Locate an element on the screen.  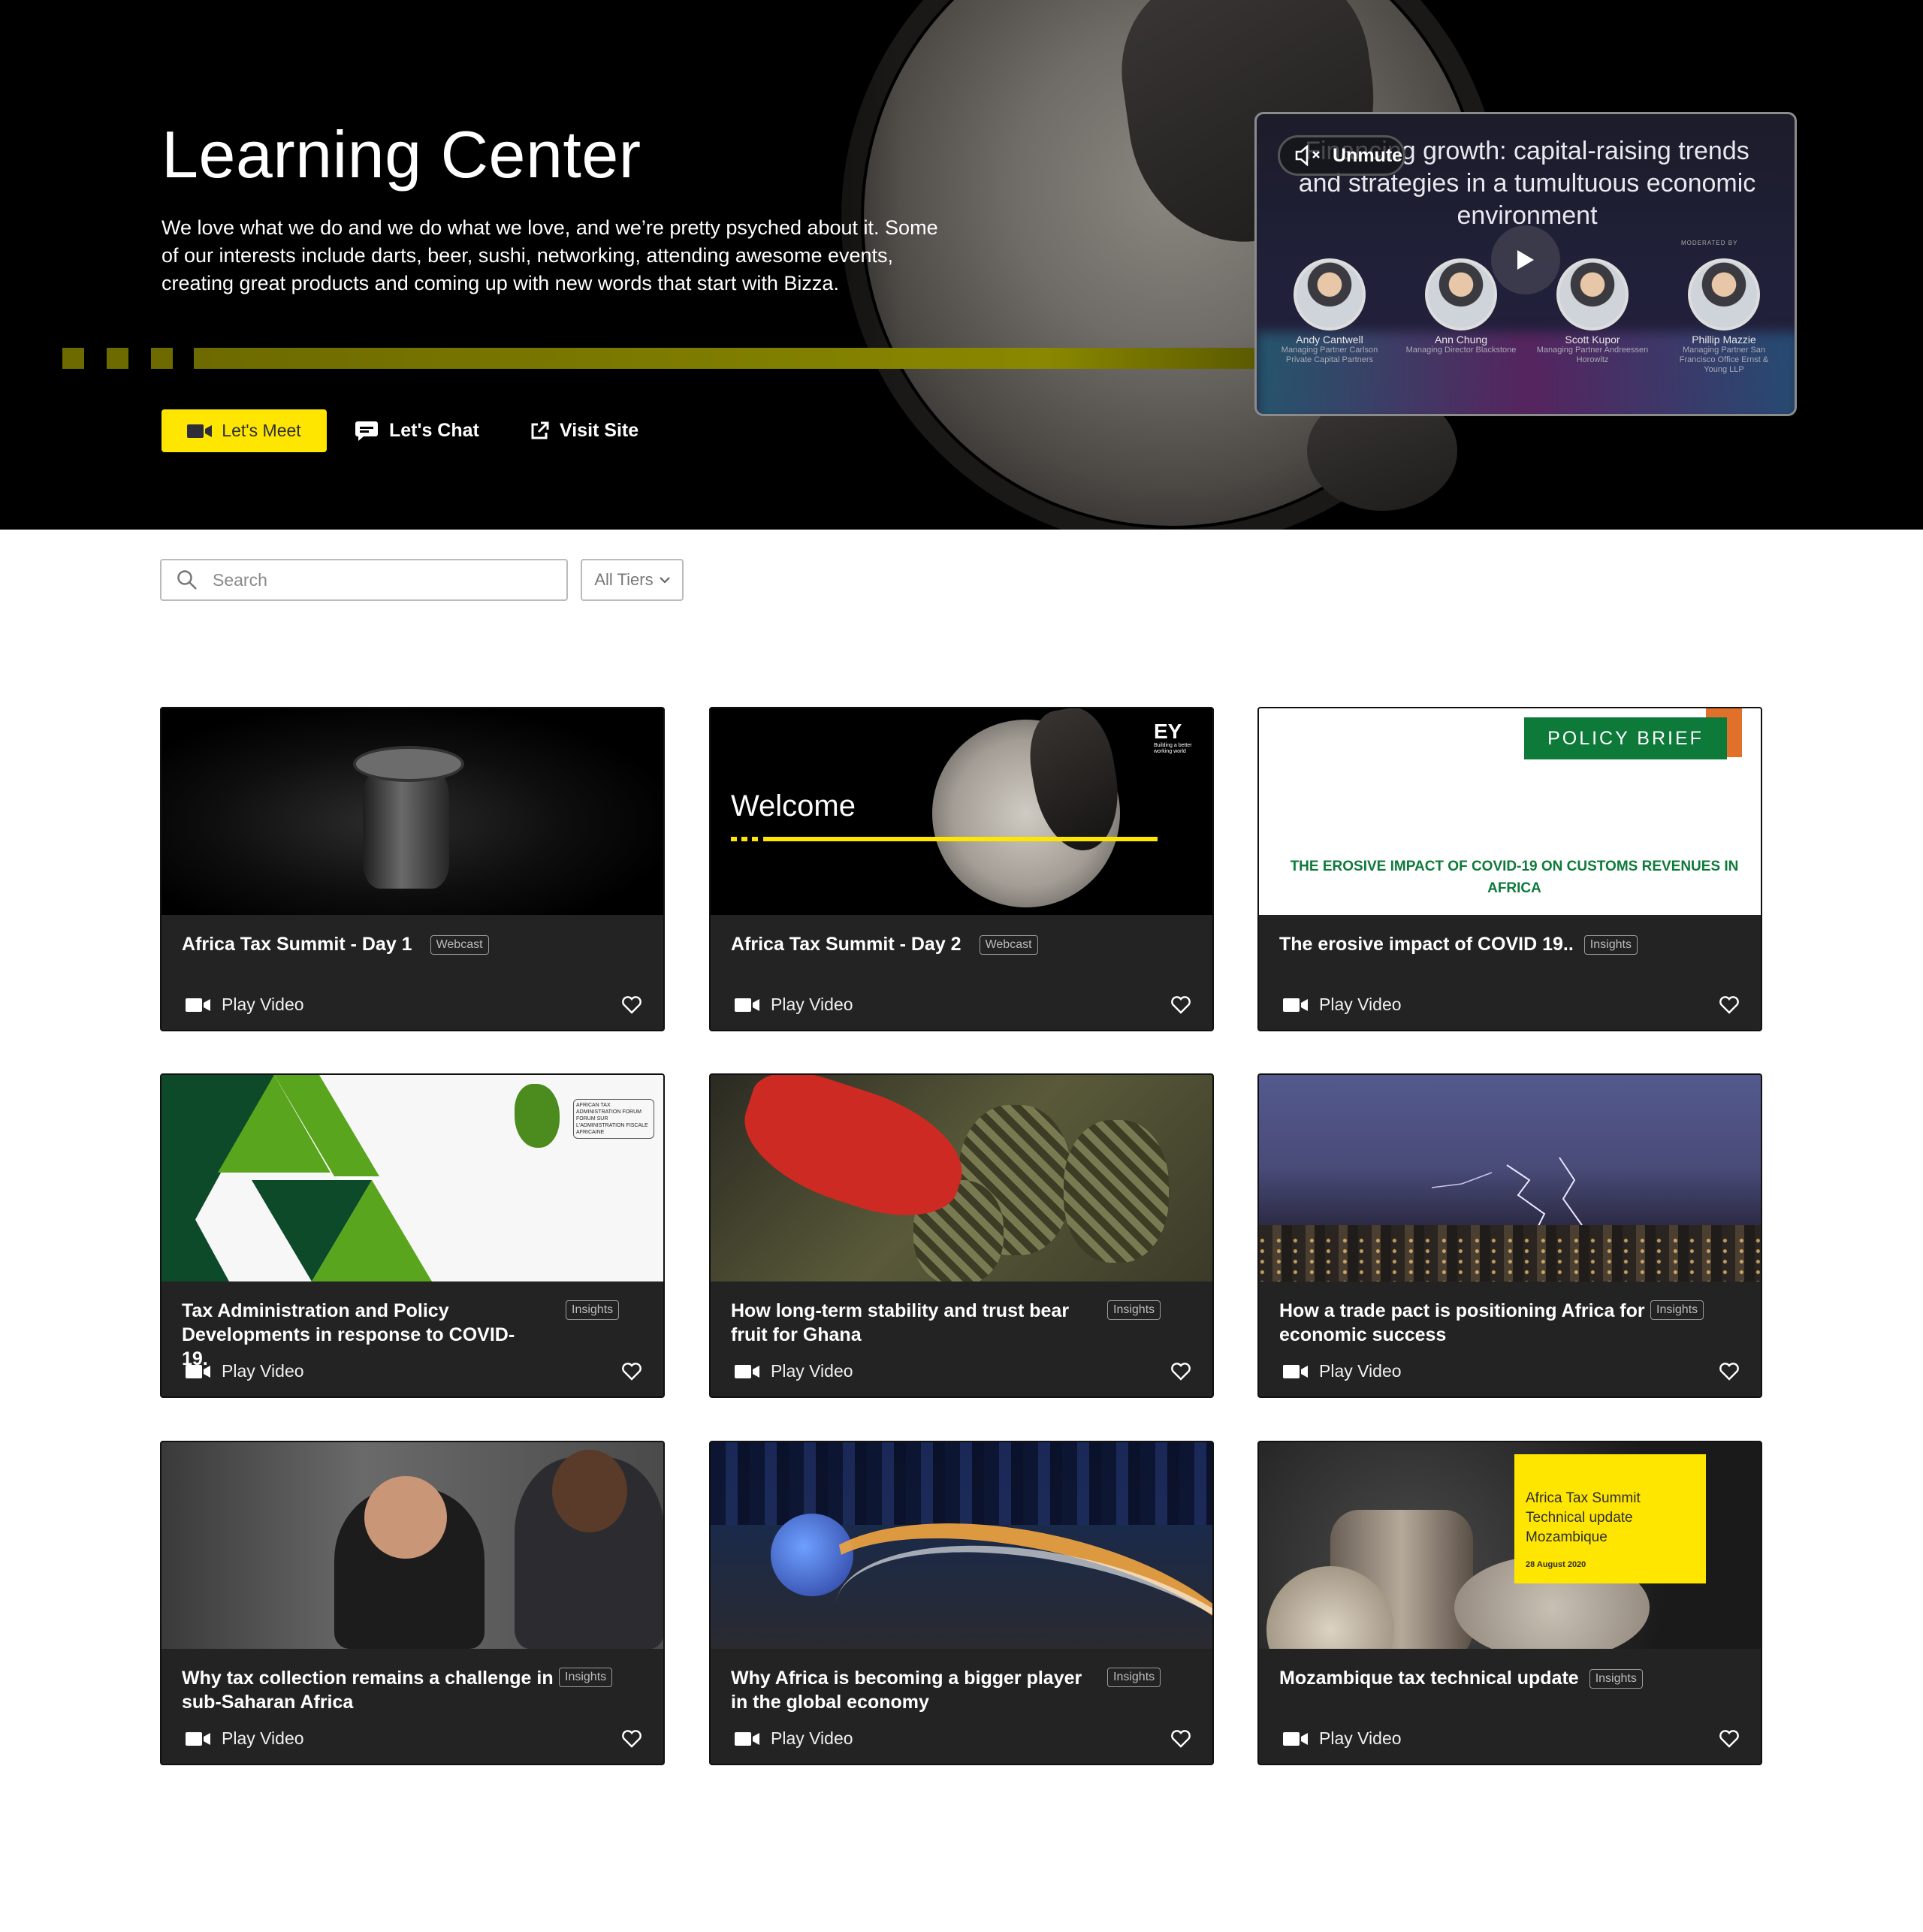
speaker-name: Andy Cantwell is located at coordinates (1329, 340).